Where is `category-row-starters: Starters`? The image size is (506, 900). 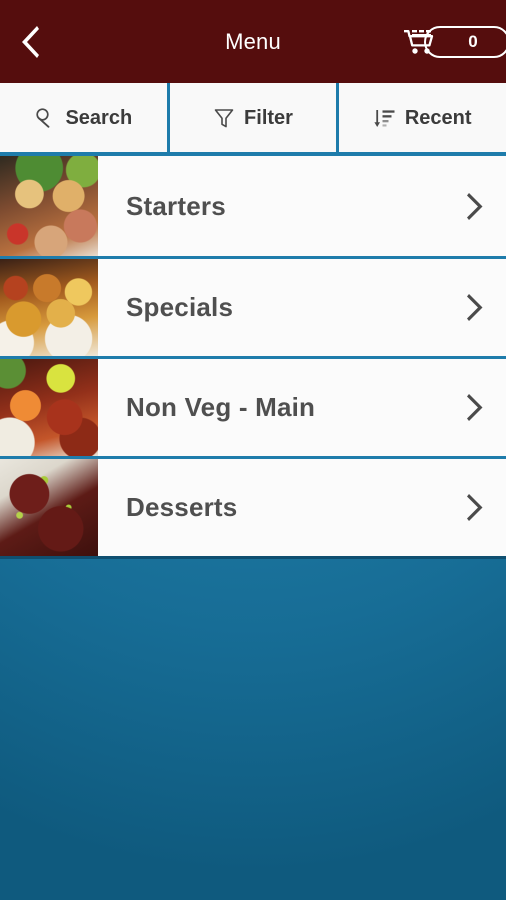 category-row-starters: Starters is located at coordinates (253, 206).